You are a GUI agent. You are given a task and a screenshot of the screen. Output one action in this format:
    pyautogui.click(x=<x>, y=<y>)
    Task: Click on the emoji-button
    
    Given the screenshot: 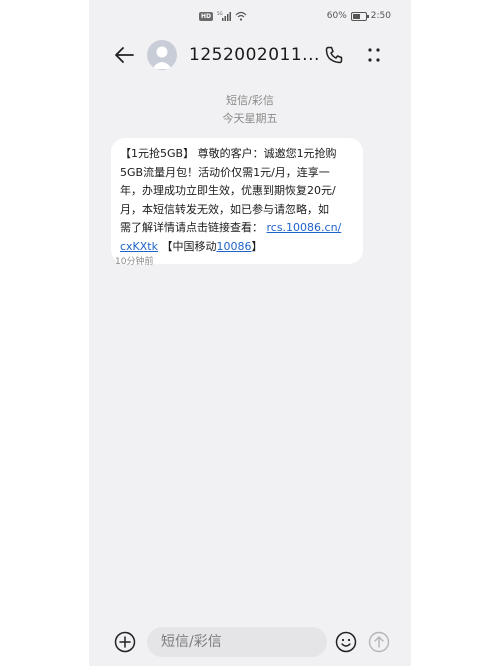 What is the action you would take?
    pyautogui.click(x=346, y=642)
    